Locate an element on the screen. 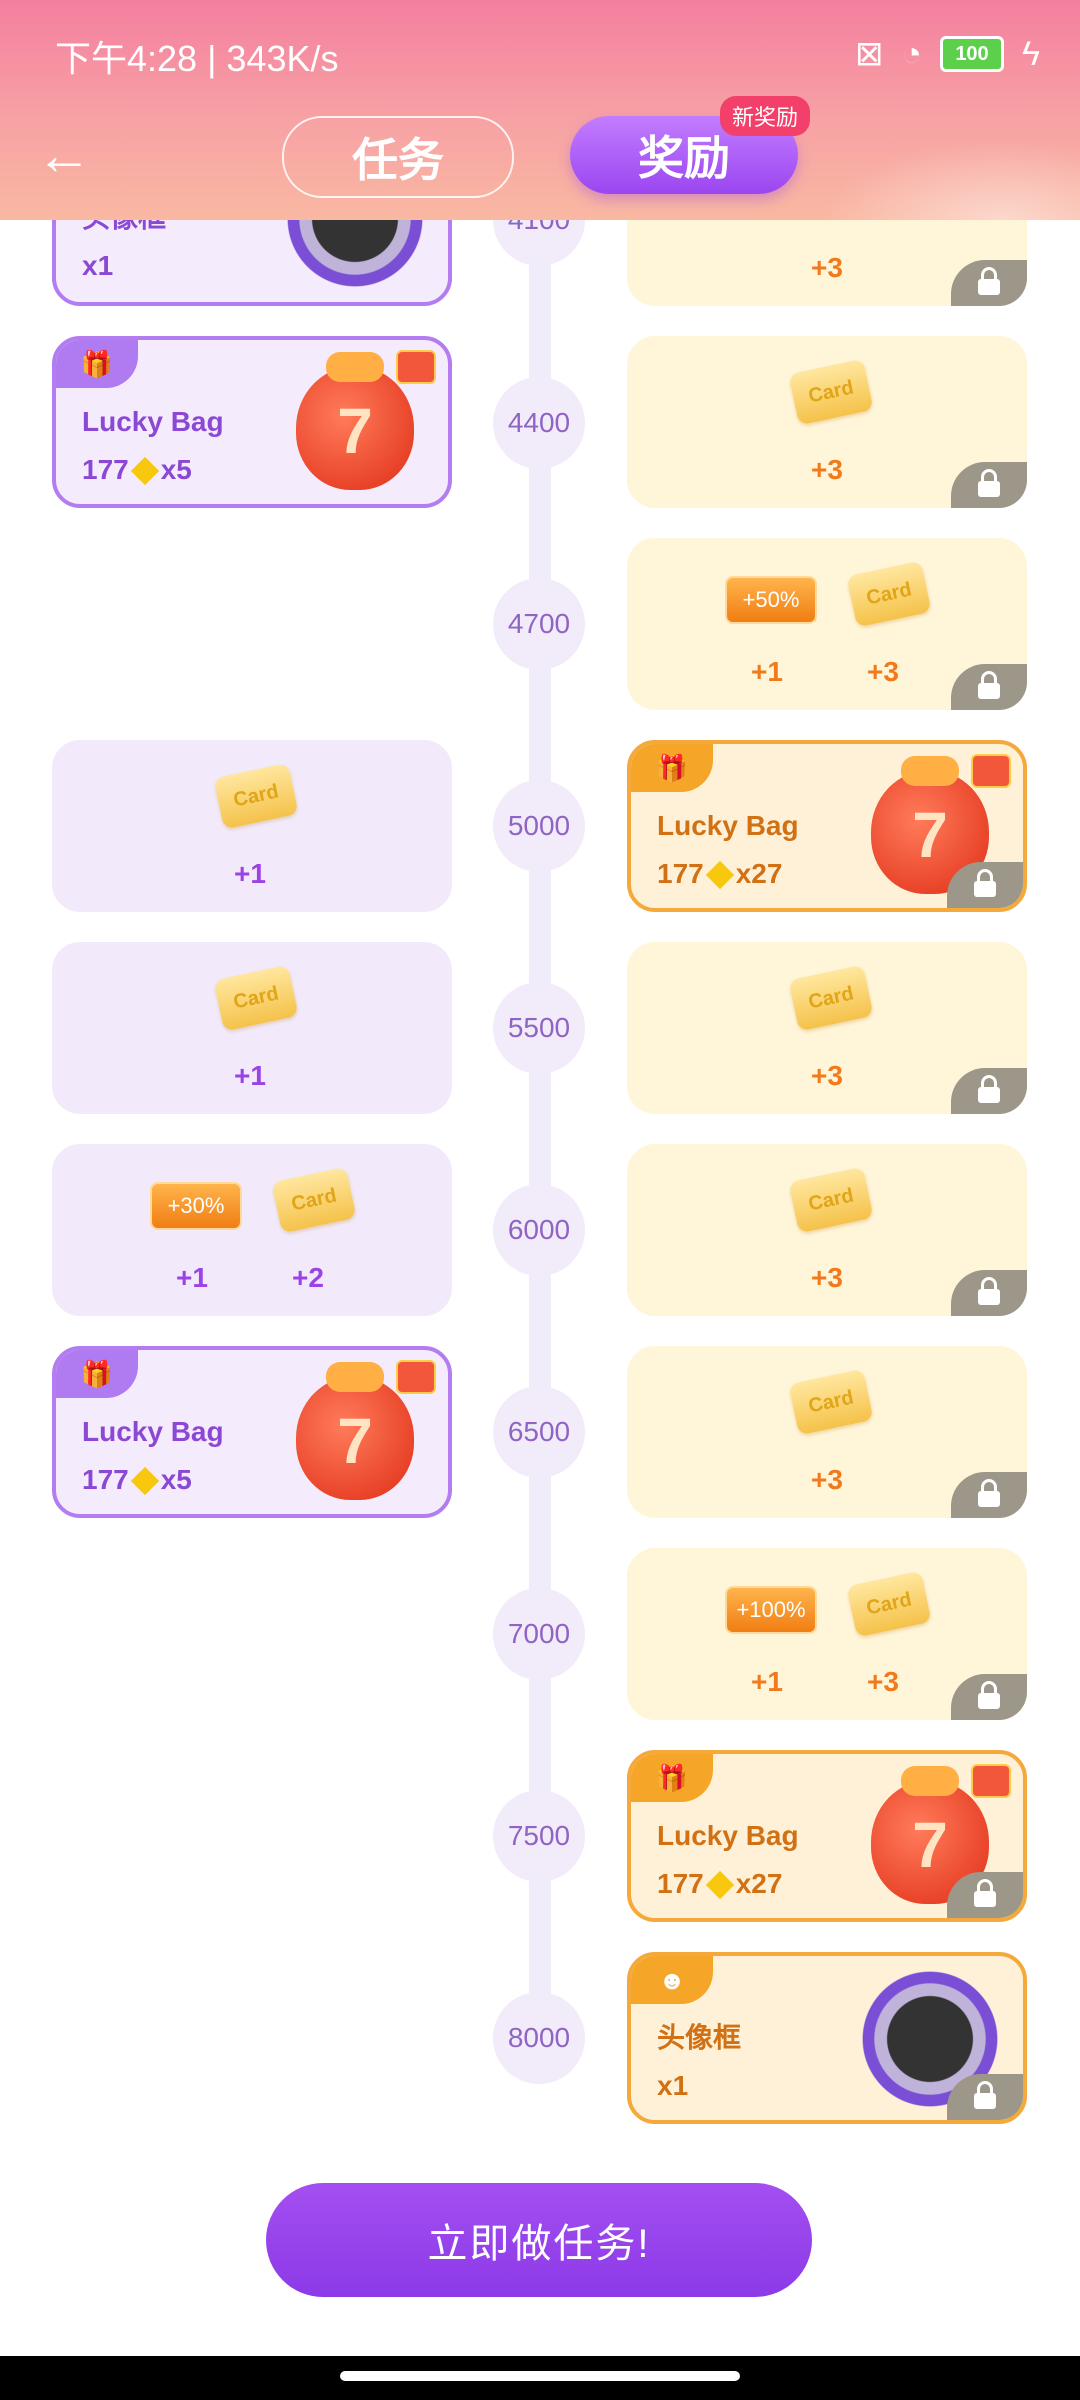 Image resolution: width=1080 pixels, height=2400 pixels. home-gesture-handle is located at coordinates (540, 2376).